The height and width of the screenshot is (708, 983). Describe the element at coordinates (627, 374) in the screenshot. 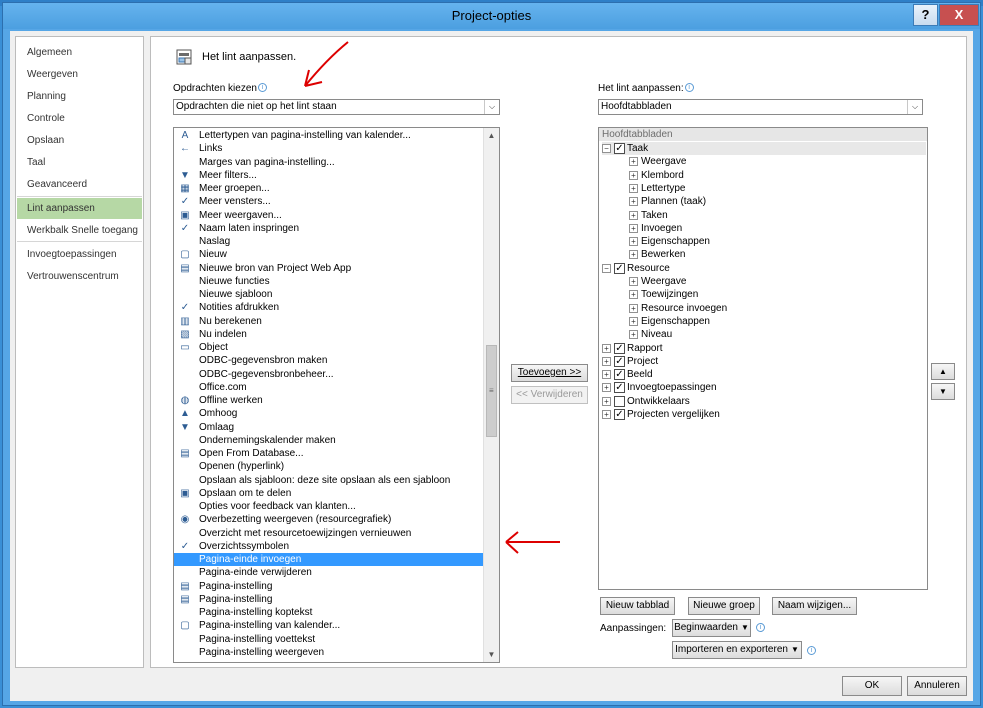

I see `tree-node: + ✓ Beeld` at that location.